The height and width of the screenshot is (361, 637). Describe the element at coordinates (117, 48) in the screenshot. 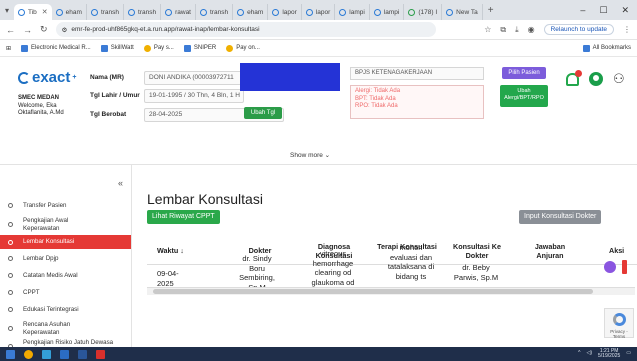

I see `bookmark-item: SkillWatt` at that location.